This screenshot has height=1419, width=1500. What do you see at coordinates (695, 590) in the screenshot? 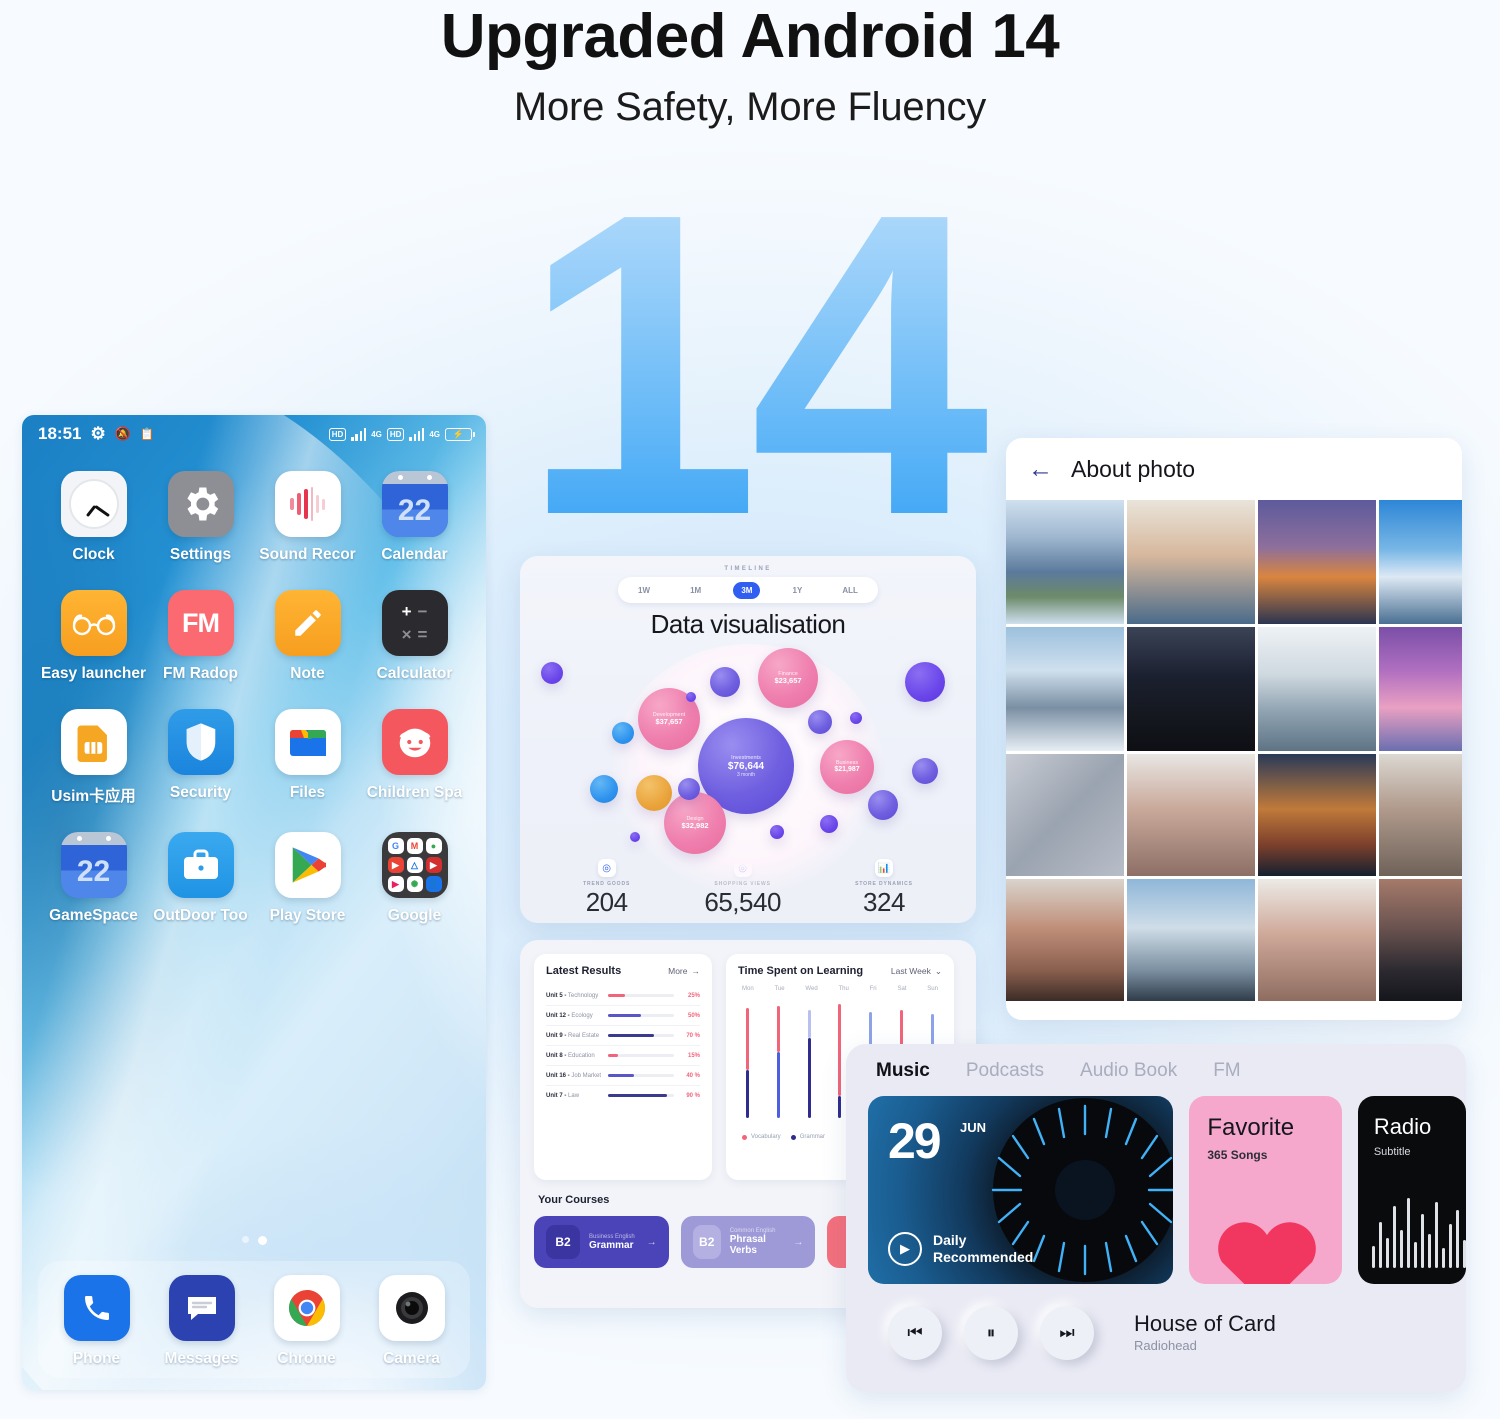
I see `range-1m: 1M` at bounding box center [695, 590].